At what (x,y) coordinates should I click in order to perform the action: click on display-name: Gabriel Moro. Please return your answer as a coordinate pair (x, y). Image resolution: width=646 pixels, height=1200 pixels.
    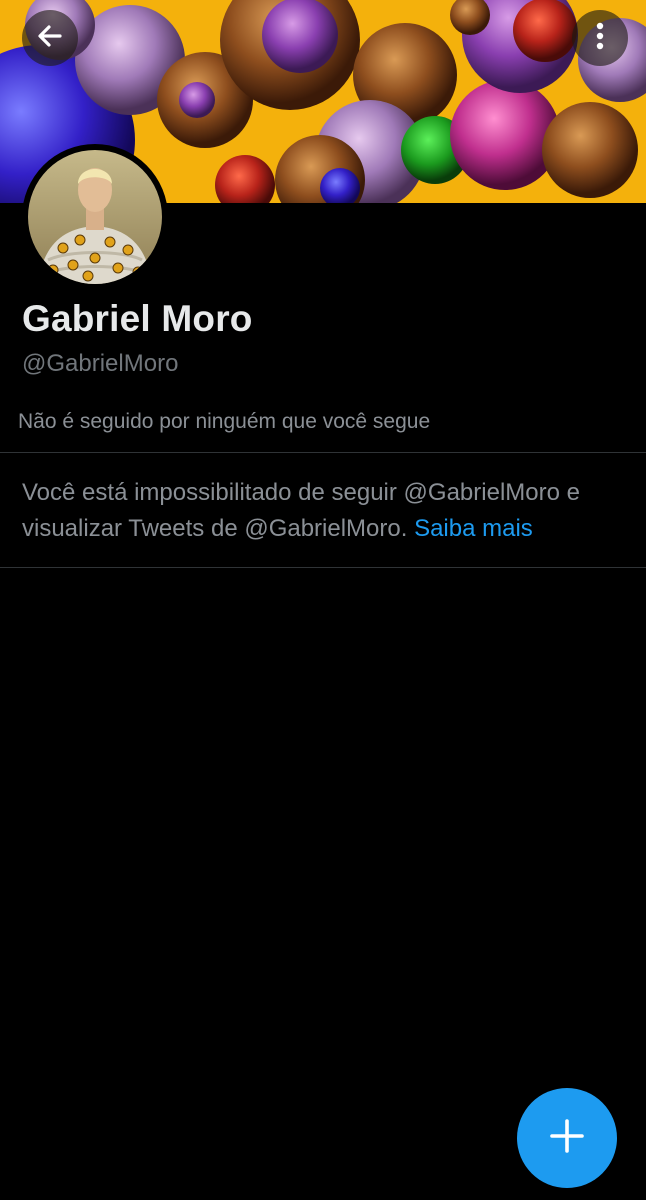
    Looking at the image, I should click on (137, 318).